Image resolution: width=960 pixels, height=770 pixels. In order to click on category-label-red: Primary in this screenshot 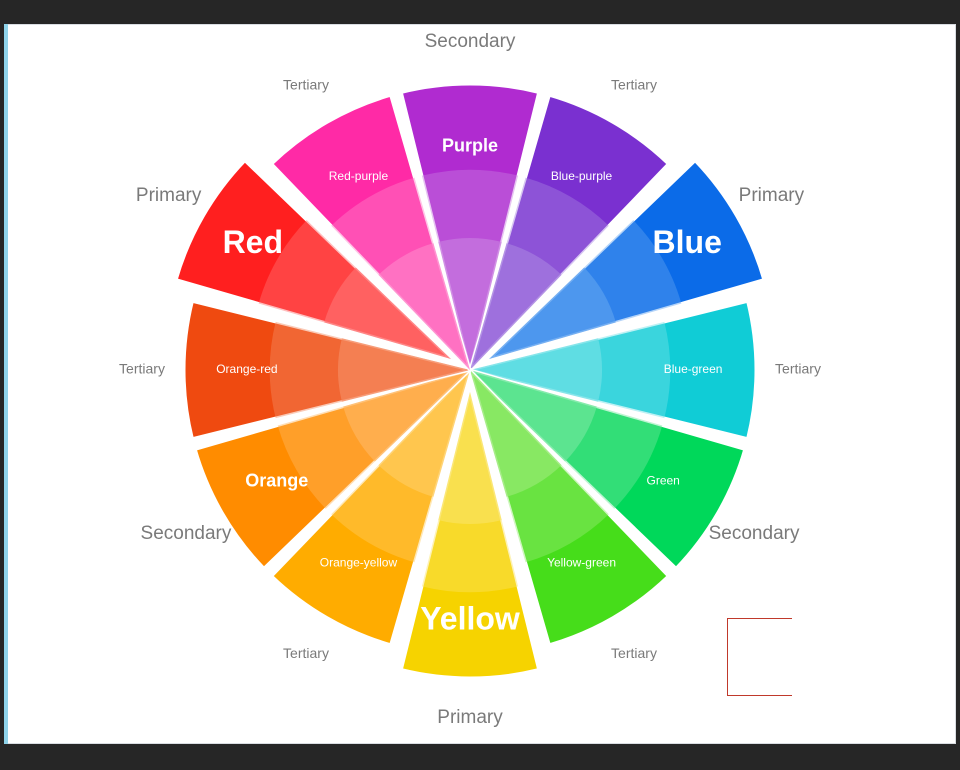, I will do `click(169, 195)`.